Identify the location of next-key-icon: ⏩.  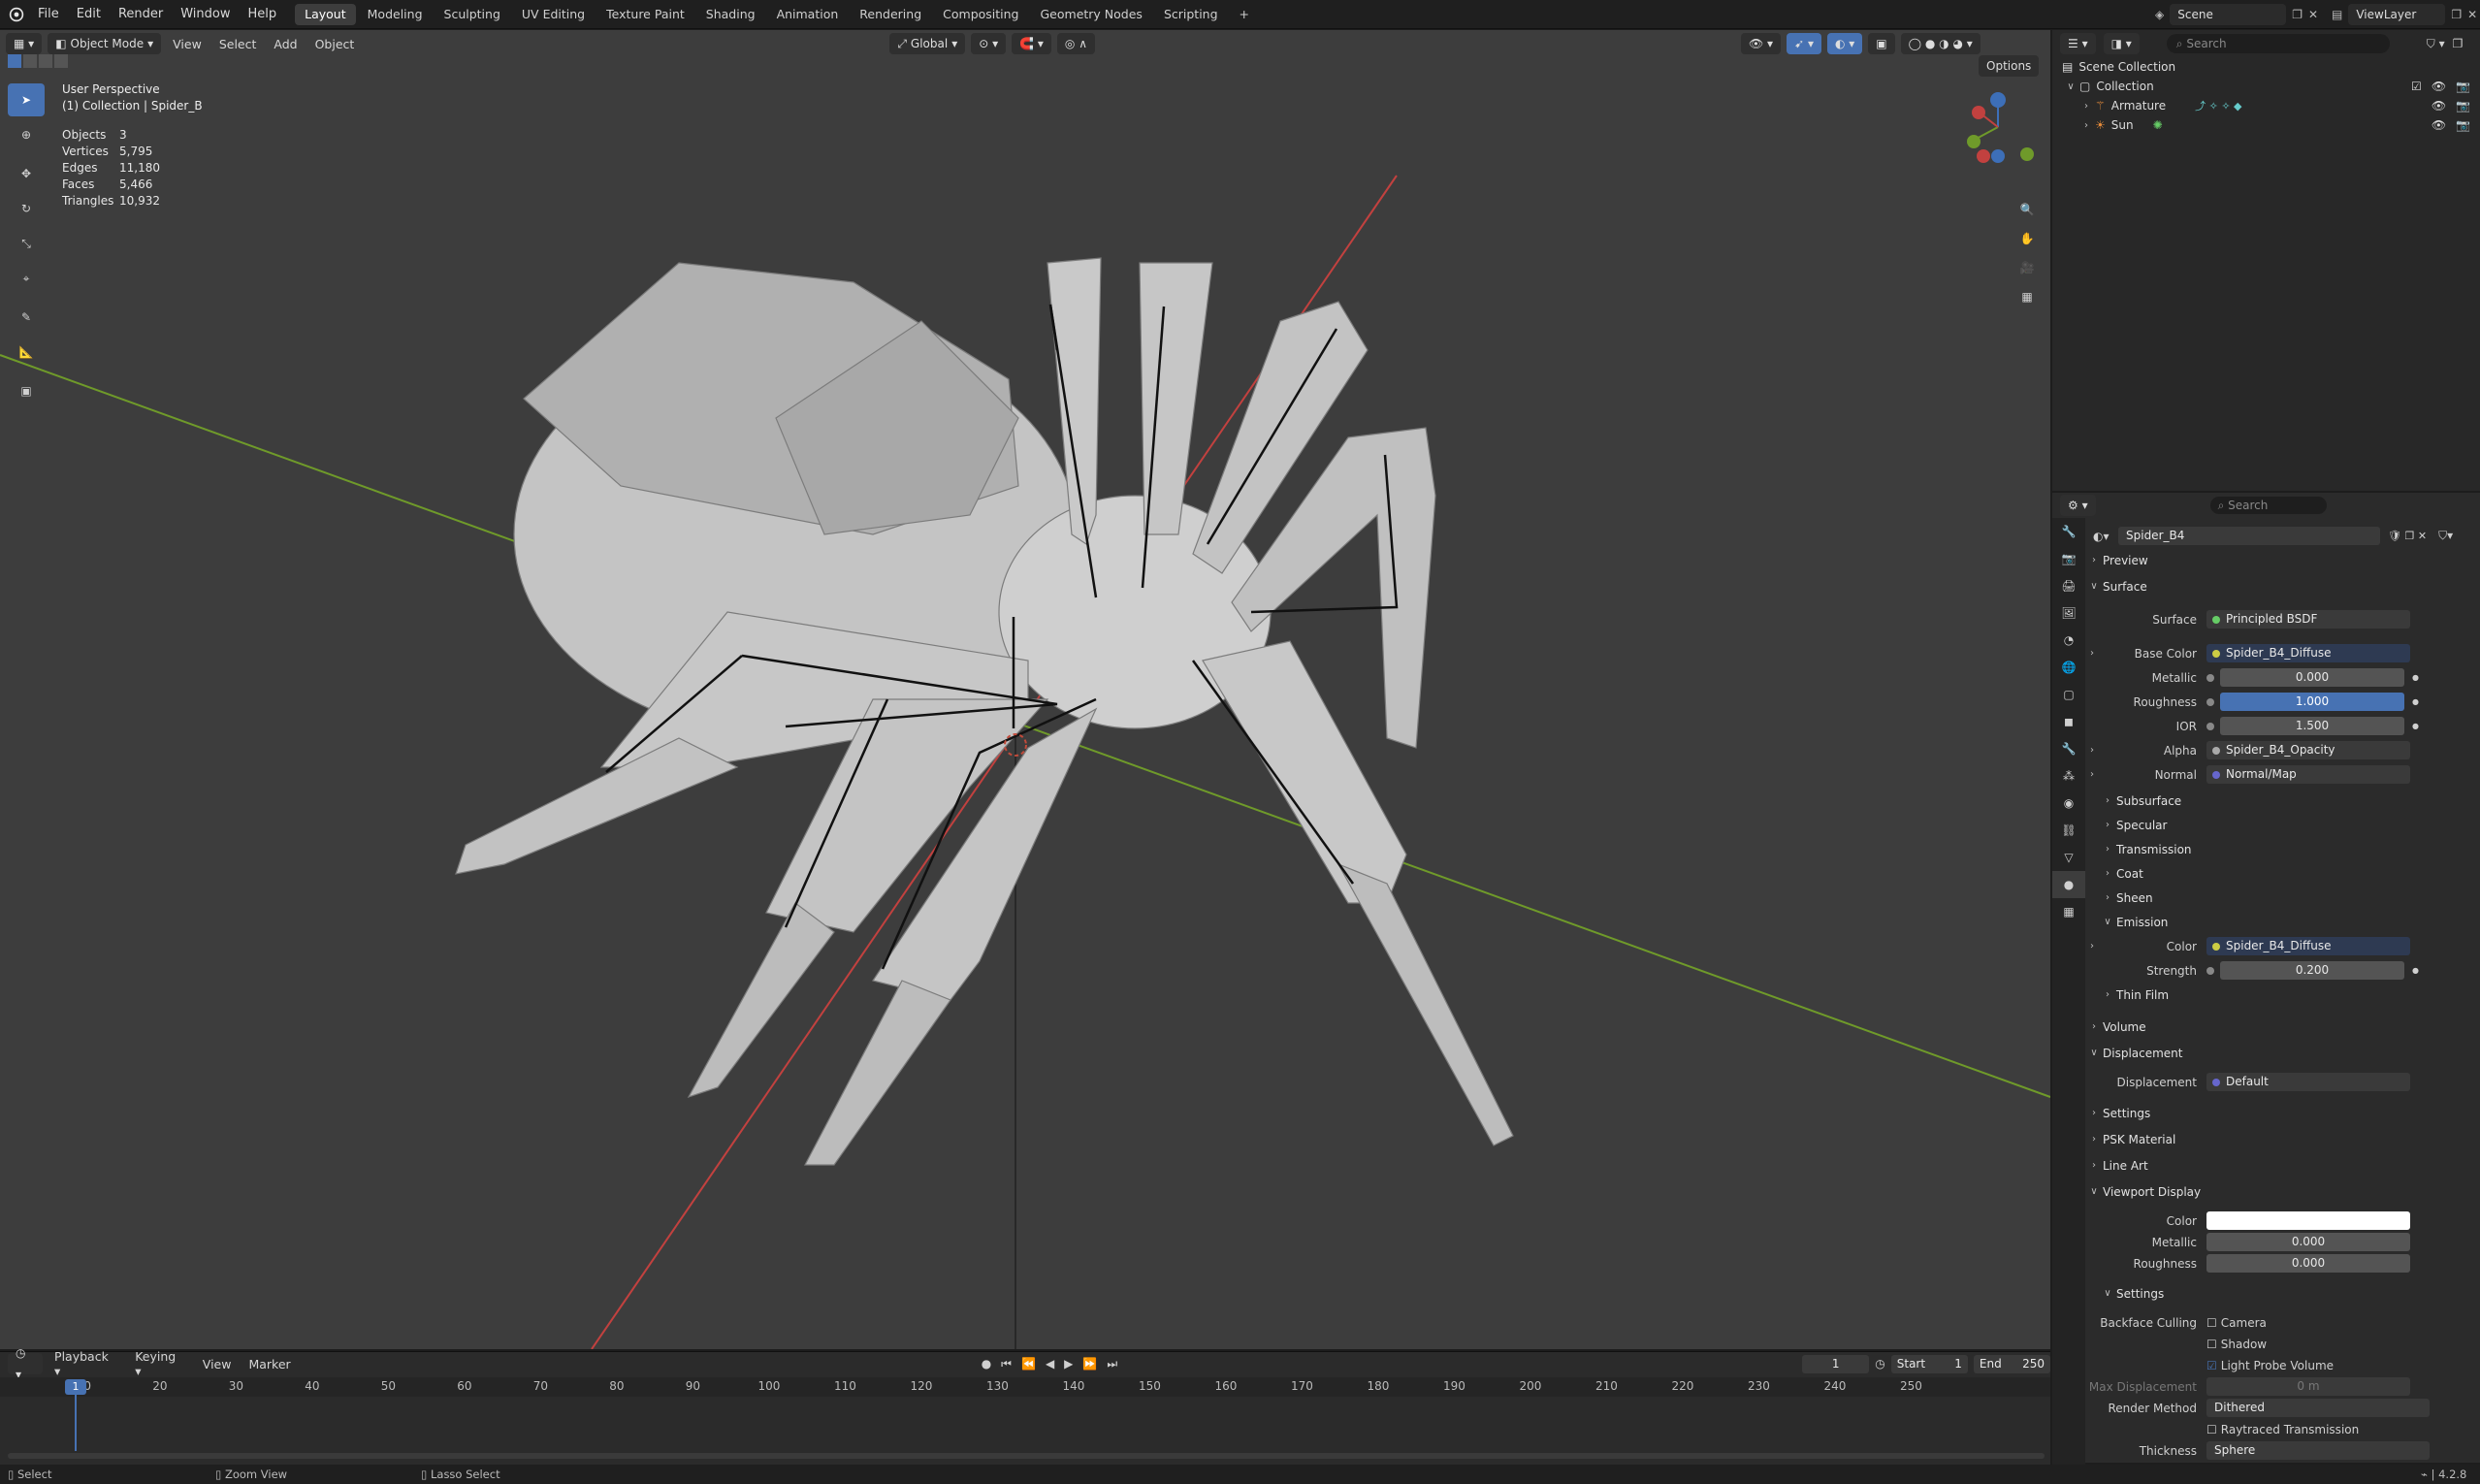
(1089, 1364).